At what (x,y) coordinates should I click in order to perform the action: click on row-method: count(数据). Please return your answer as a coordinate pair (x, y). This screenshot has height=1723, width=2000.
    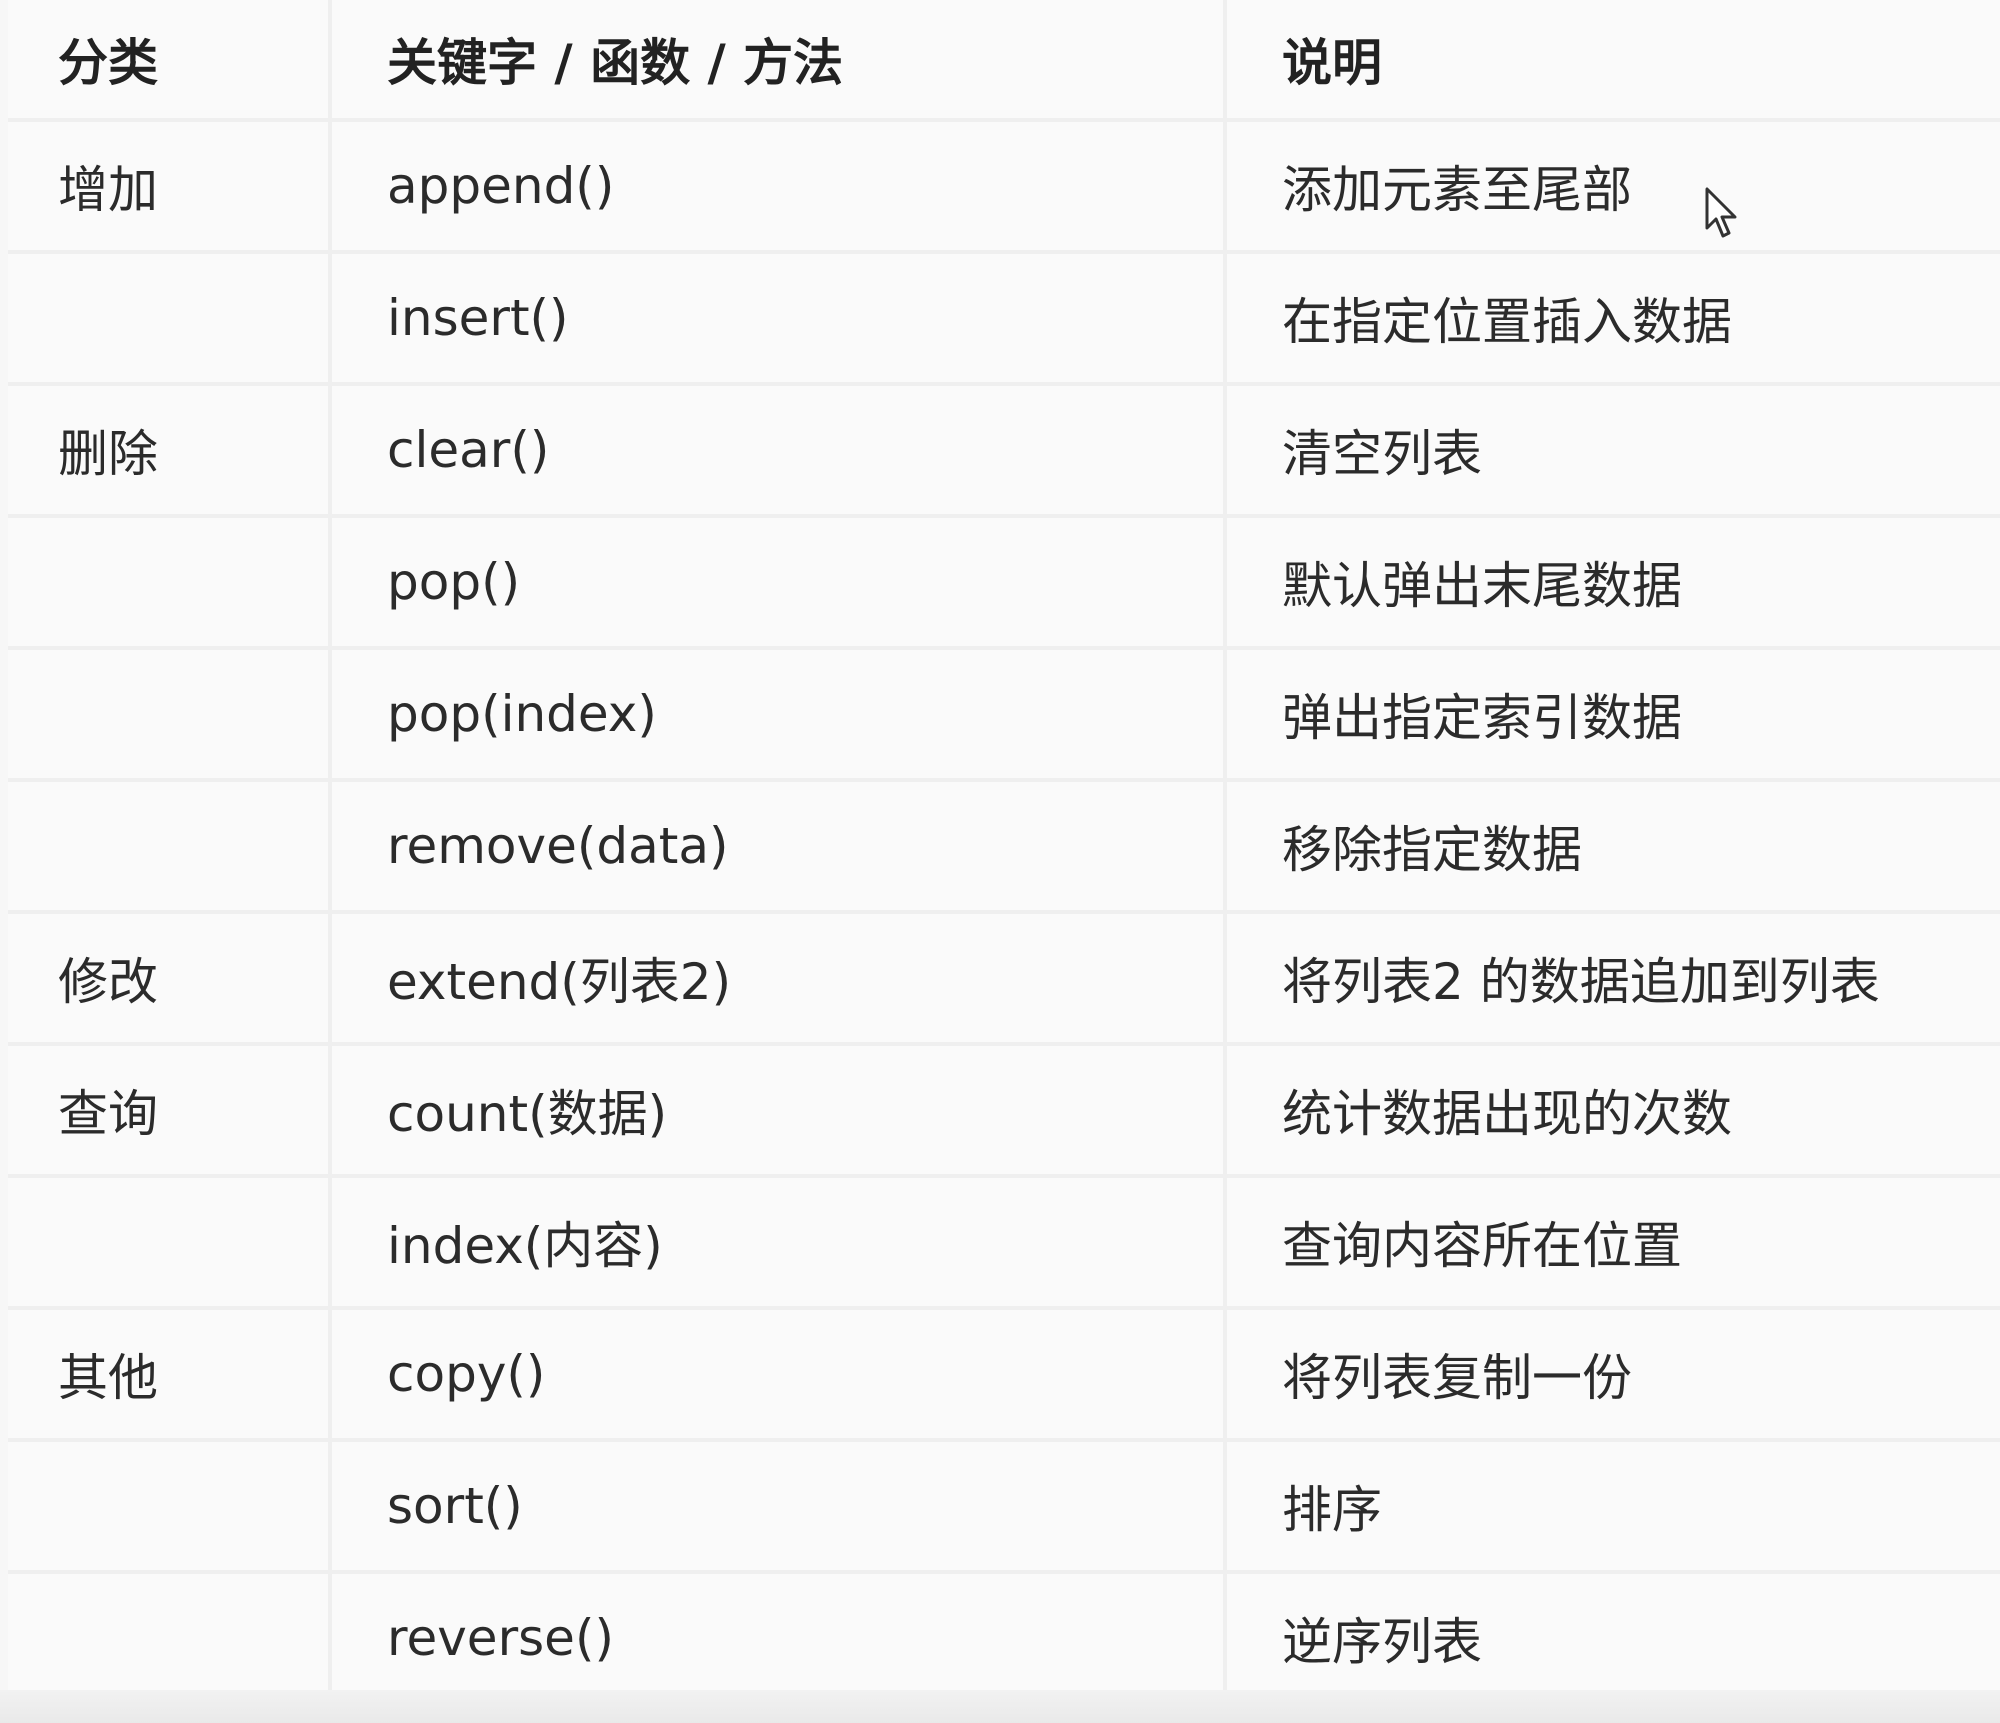
    Looking at the image, I should click on (775, 1112).